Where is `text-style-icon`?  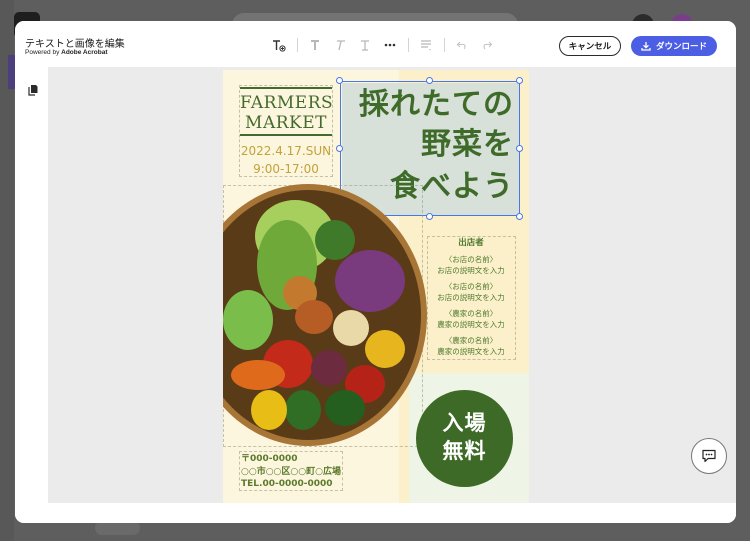
text-style-icon is located at coordinates (365, 45).